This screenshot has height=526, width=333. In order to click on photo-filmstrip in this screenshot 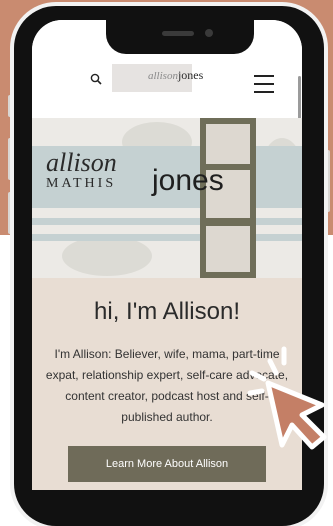, I will do `click(228, 198)`.